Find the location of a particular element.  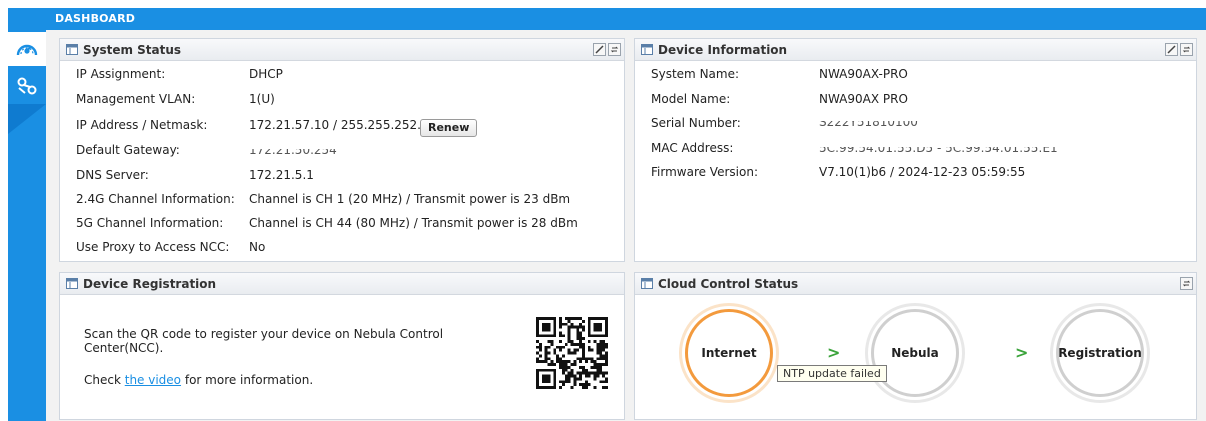

device-information-header: Device Information is located at coordinates (915, 50).